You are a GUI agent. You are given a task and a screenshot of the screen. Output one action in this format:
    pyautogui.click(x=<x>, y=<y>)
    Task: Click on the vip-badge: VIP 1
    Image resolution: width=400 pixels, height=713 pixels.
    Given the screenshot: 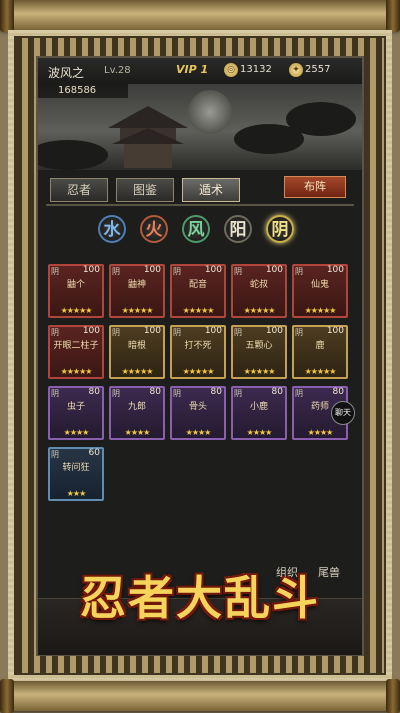 What is the action you would take?
    pyautogui.click(x=192, y=69)
    